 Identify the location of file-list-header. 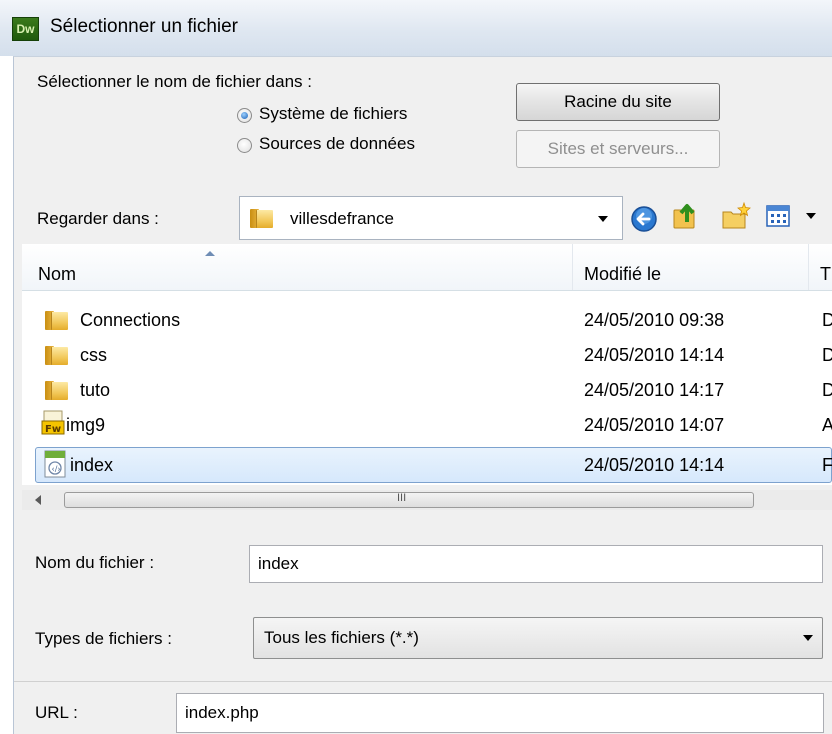
(427, 267).